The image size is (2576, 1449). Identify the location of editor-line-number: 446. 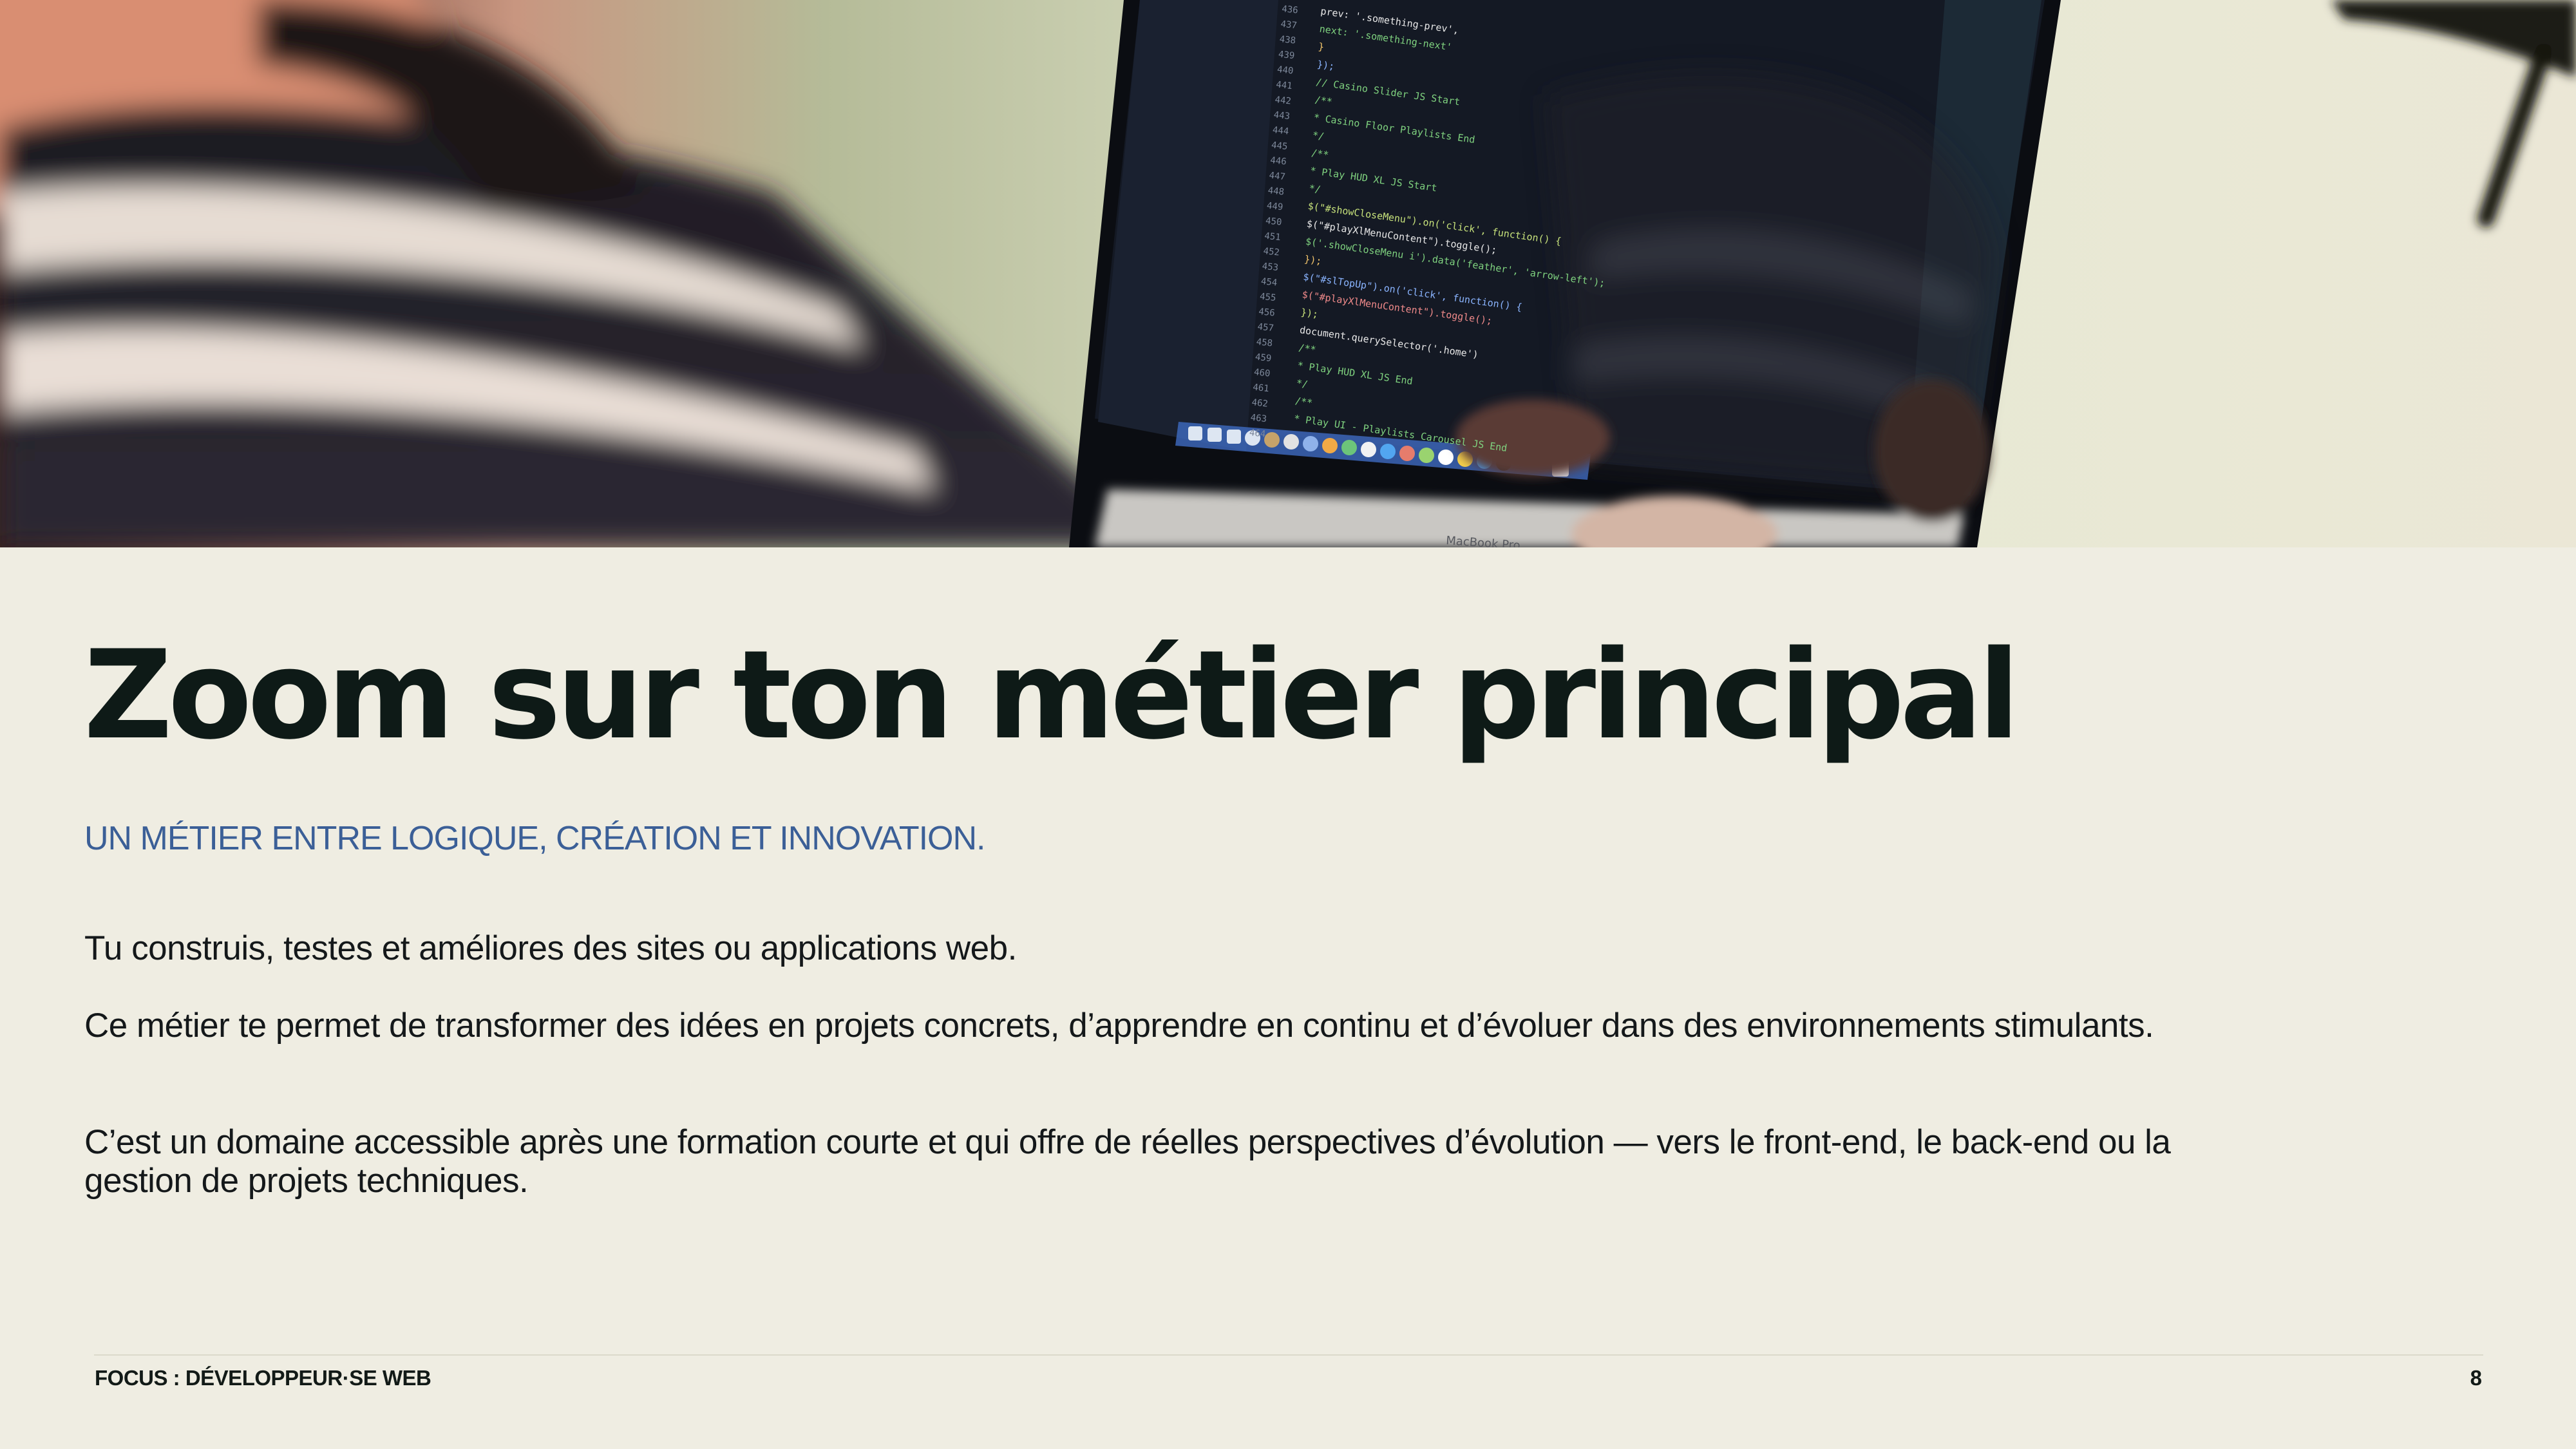
(1278, 161).